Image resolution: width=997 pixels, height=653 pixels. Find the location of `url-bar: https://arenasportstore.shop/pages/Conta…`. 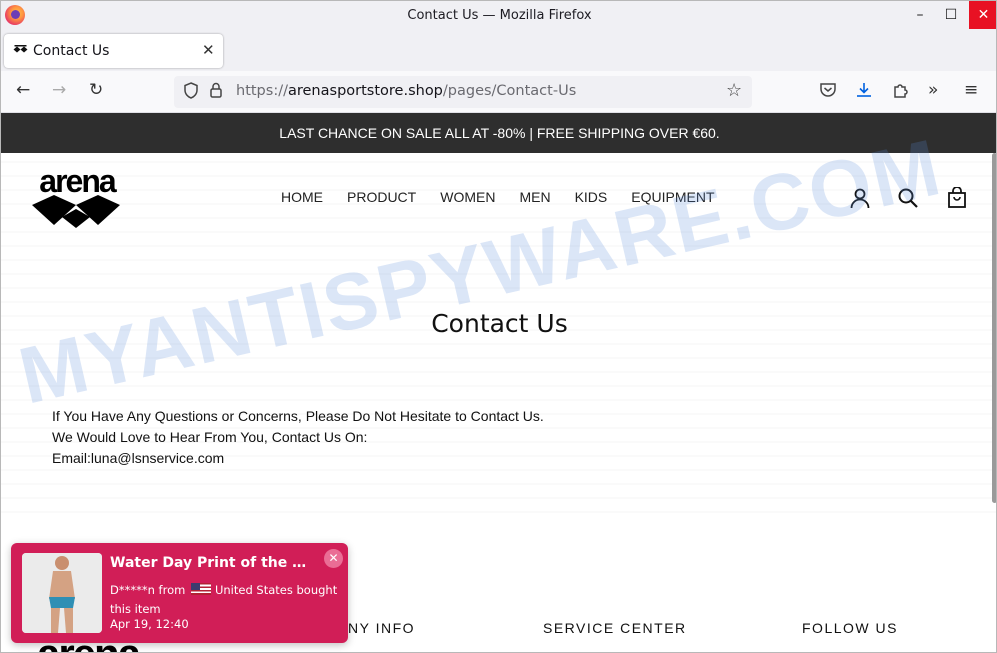

url-bar: https://arenasportstore.shop/pages/Conta… is located at coordinates (463, 92).